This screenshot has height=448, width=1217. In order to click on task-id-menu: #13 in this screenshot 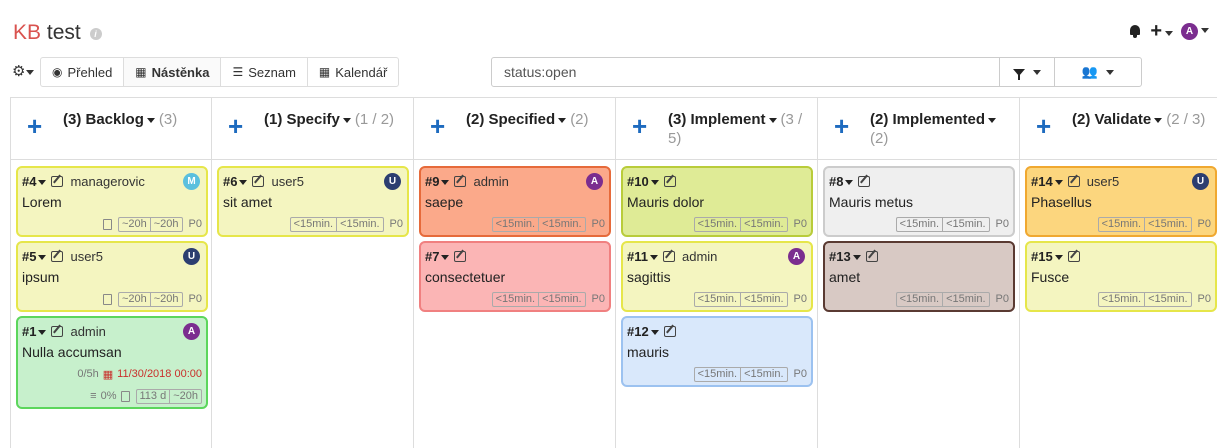, I will do `click(847, 256)`.